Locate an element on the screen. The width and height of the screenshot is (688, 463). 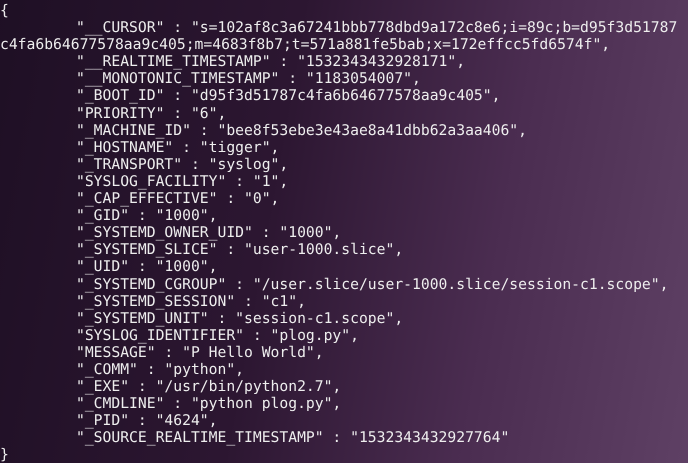
field-line: "_EXE" : "/usr/bin/python2.7", is located at coordinates (208, 387).